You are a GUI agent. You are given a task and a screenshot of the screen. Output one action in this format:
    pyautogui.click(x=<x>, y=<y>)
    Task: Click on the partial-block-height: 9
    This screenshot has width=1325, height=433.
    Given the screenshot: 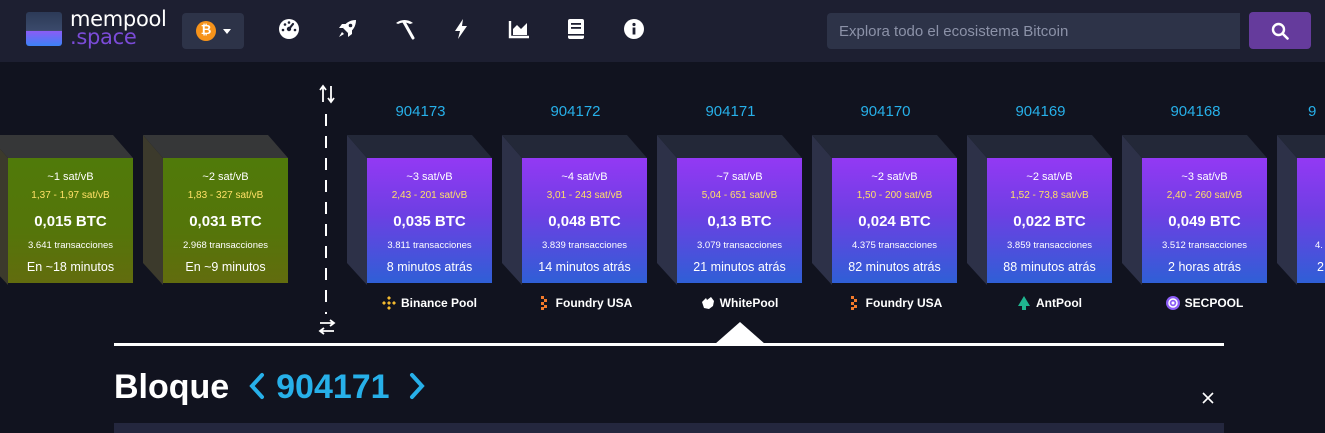 What is the action you would take?
    pyautogui.click(x=1306, y=113)
    